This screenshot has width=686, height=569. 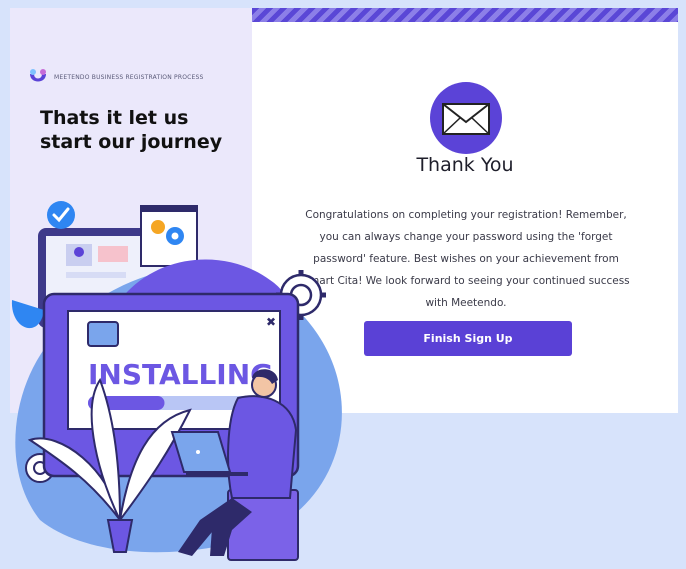 I want to click on envelope-icon, so click(x=466, y=119).